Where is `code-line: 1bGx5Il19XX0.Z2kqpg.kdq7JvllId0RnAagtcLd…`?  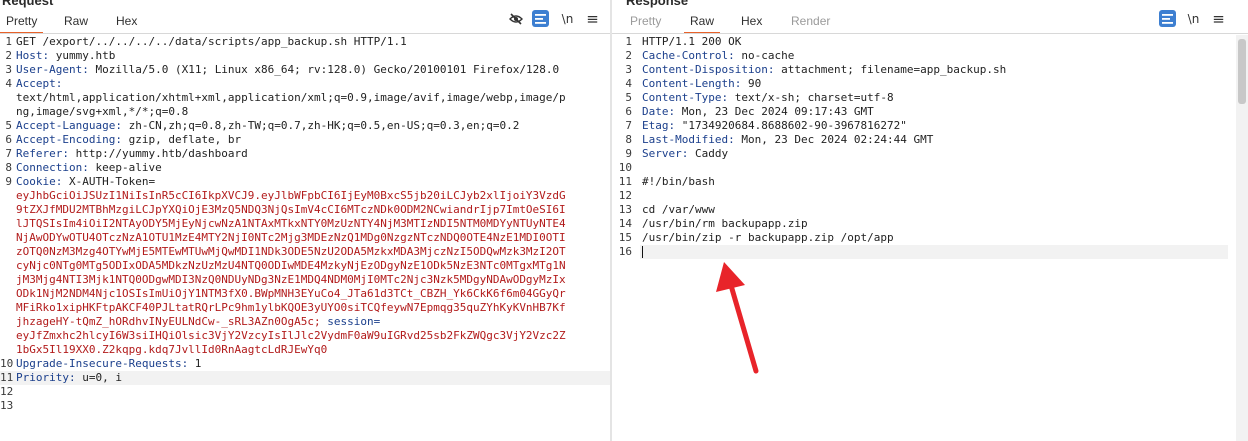
code-line: 1bGx5Il19XX0.Z2kqpg.kdq7JvllId0RnAagtcLd… is located at coordinates (305, 350).